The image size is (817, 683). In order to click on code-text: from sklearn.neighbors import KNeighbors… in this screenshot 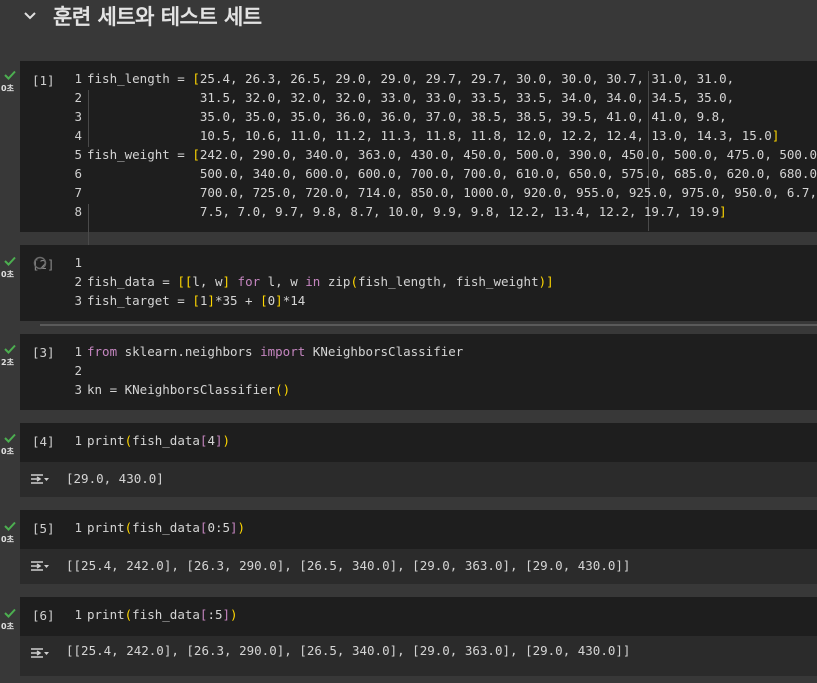, I will do `click(275, 351)`.